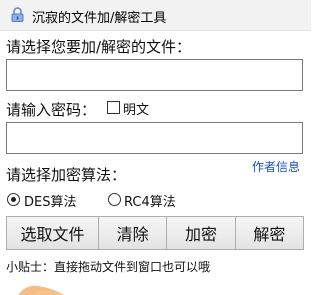 The height and width of the screenshot is (295, 320). Describe the element at coordinates (17, 14) in the screenshot. I see `padlock-icon` at that location.